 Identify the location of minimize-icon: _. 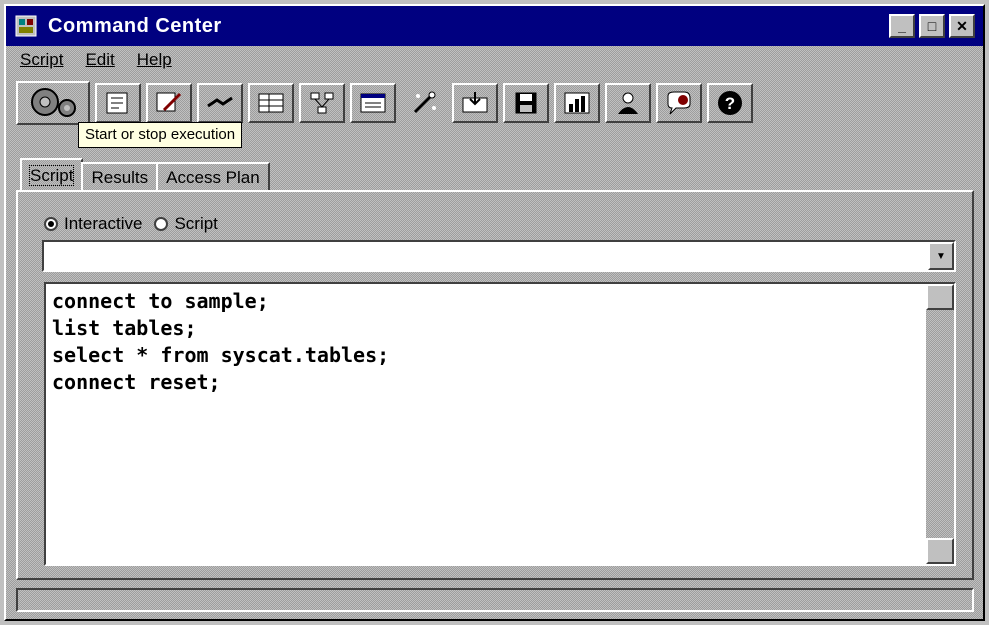
(902, 26).